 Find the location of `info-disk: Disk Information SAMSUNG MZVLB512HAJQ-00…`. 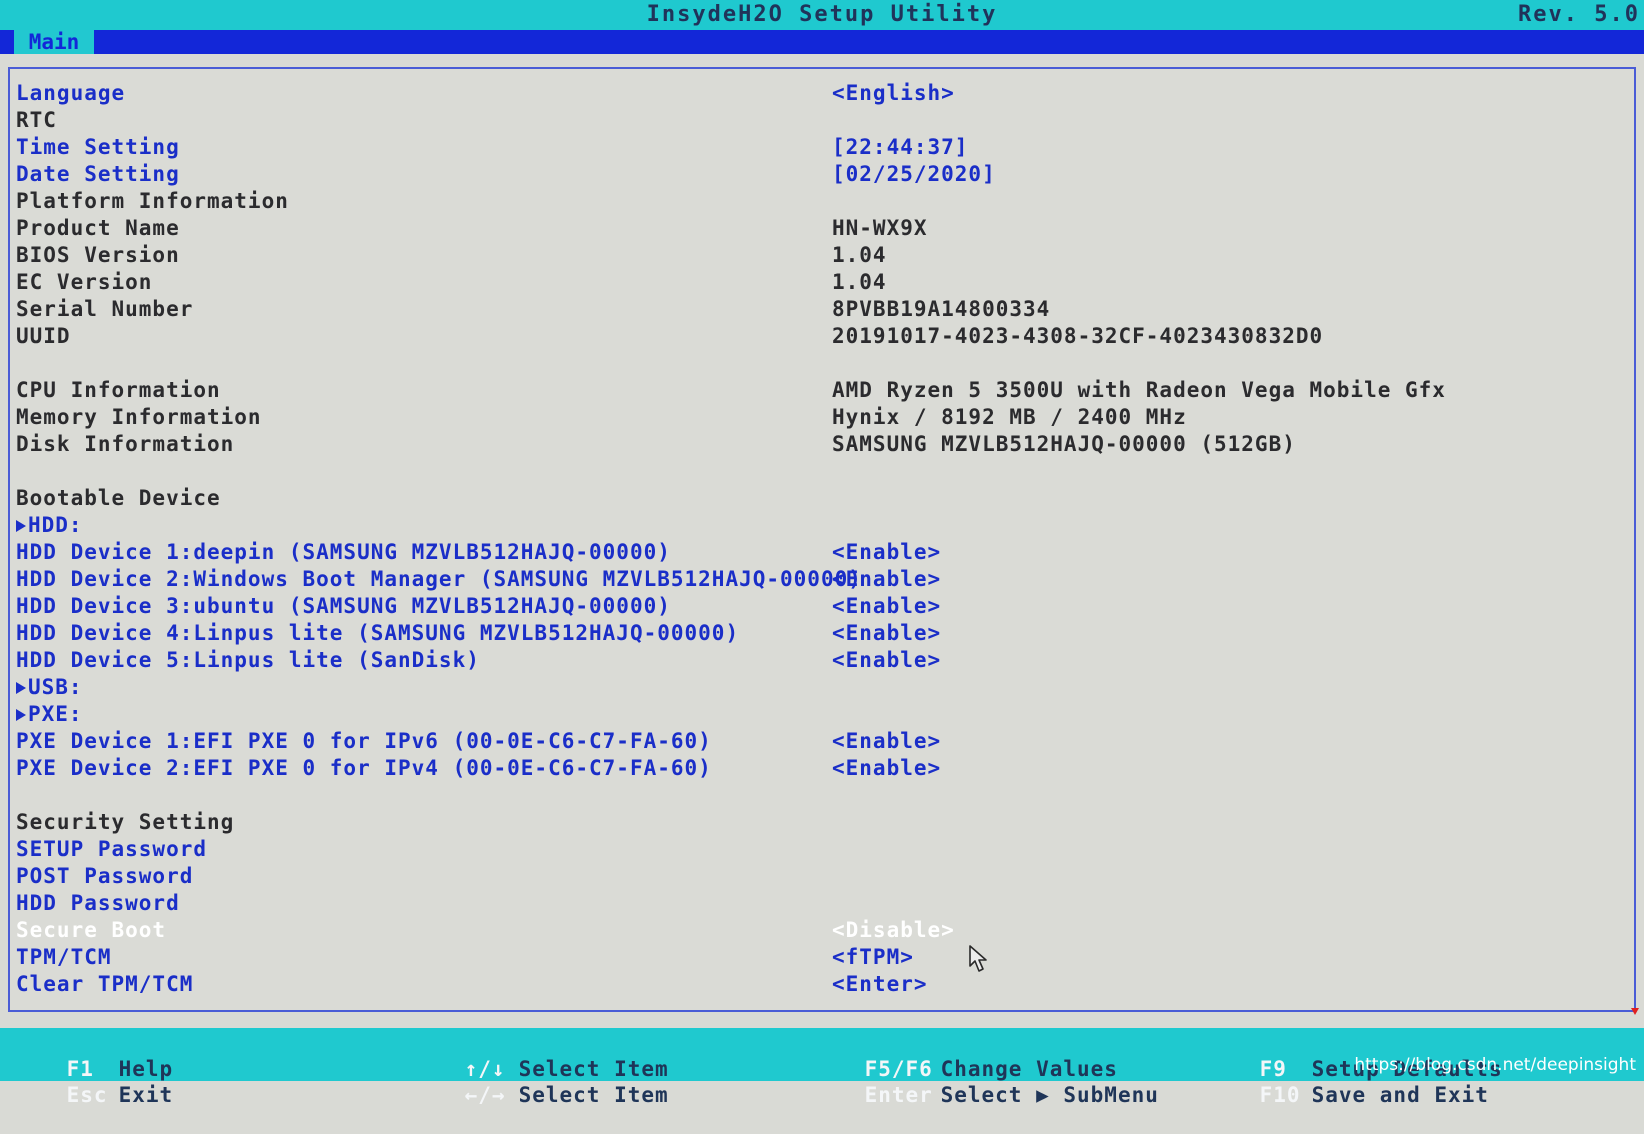

info-disk: Disk Information SAMSUNG MZVLB512HAJQ-00… is located at coordinates (816, 444).